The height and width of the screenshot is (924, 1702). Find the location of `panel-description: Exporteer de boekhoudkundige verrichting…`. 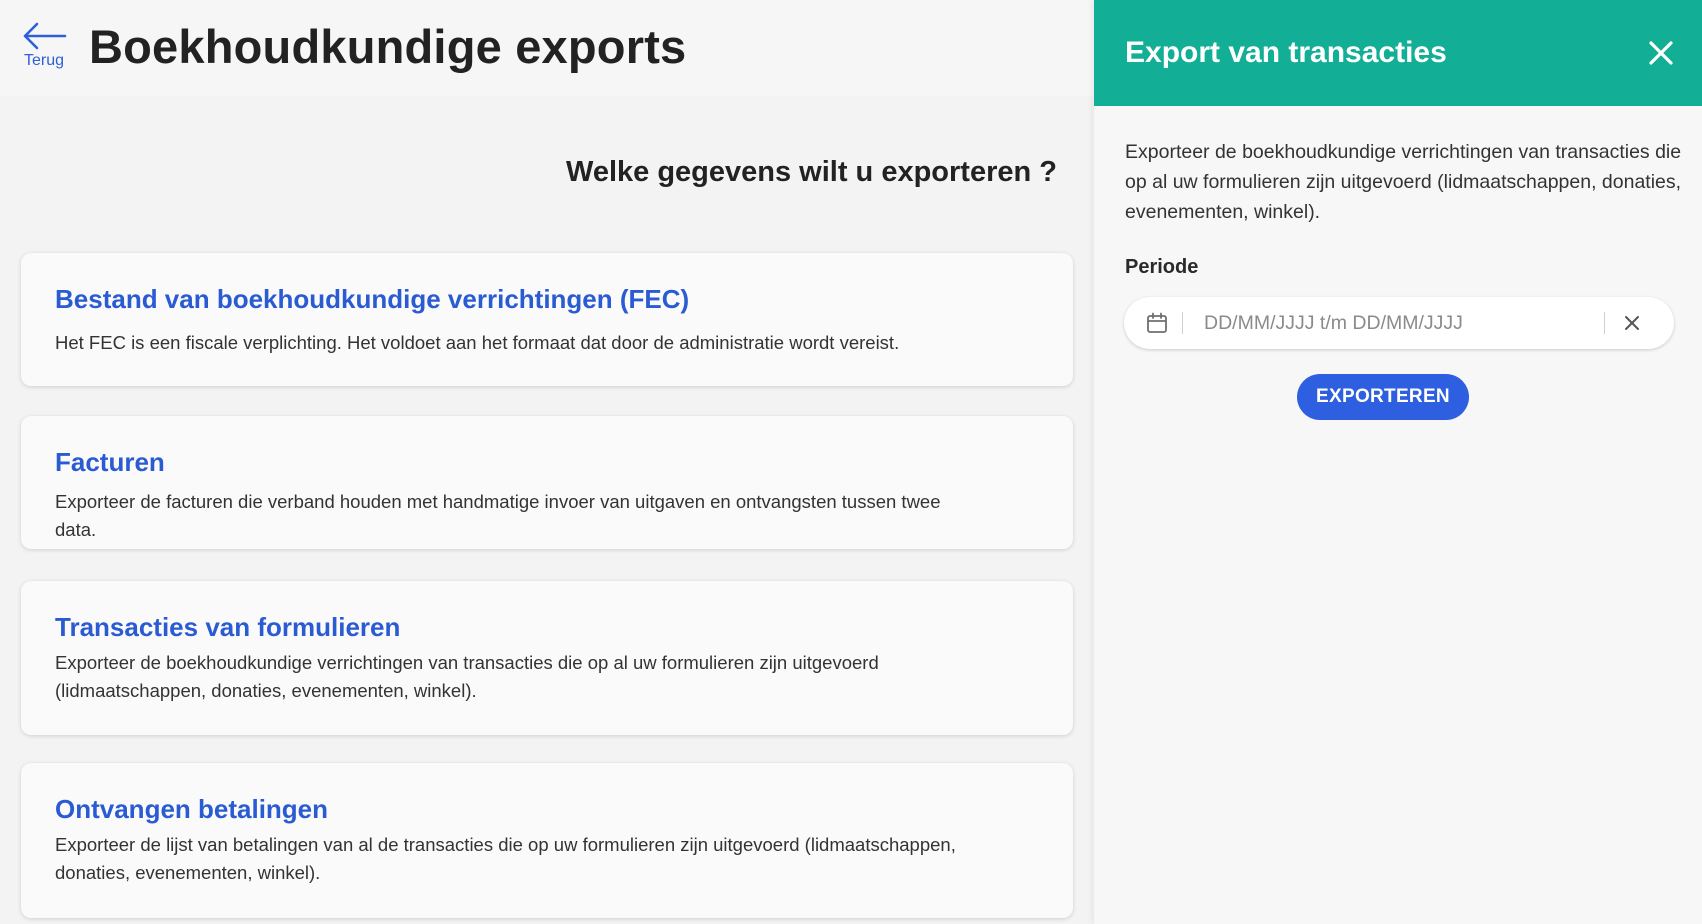

panel-description: Exporteer de boekhoudkundige verrichting… is located at coordinates (1403, 182).